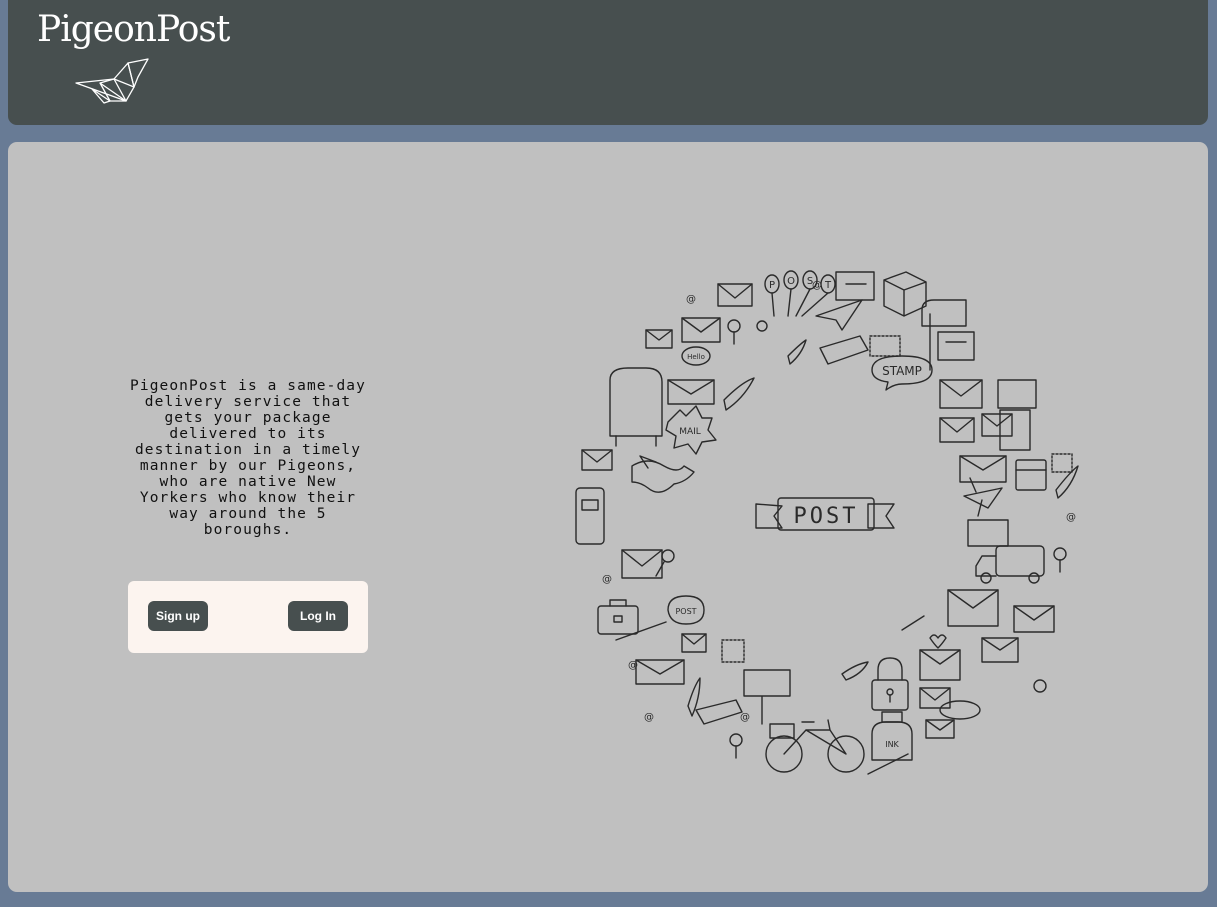  Describe the element at coordinates (902, 371) in the screenshot. I see `stamp-bubble-text: STAMP` at that location.